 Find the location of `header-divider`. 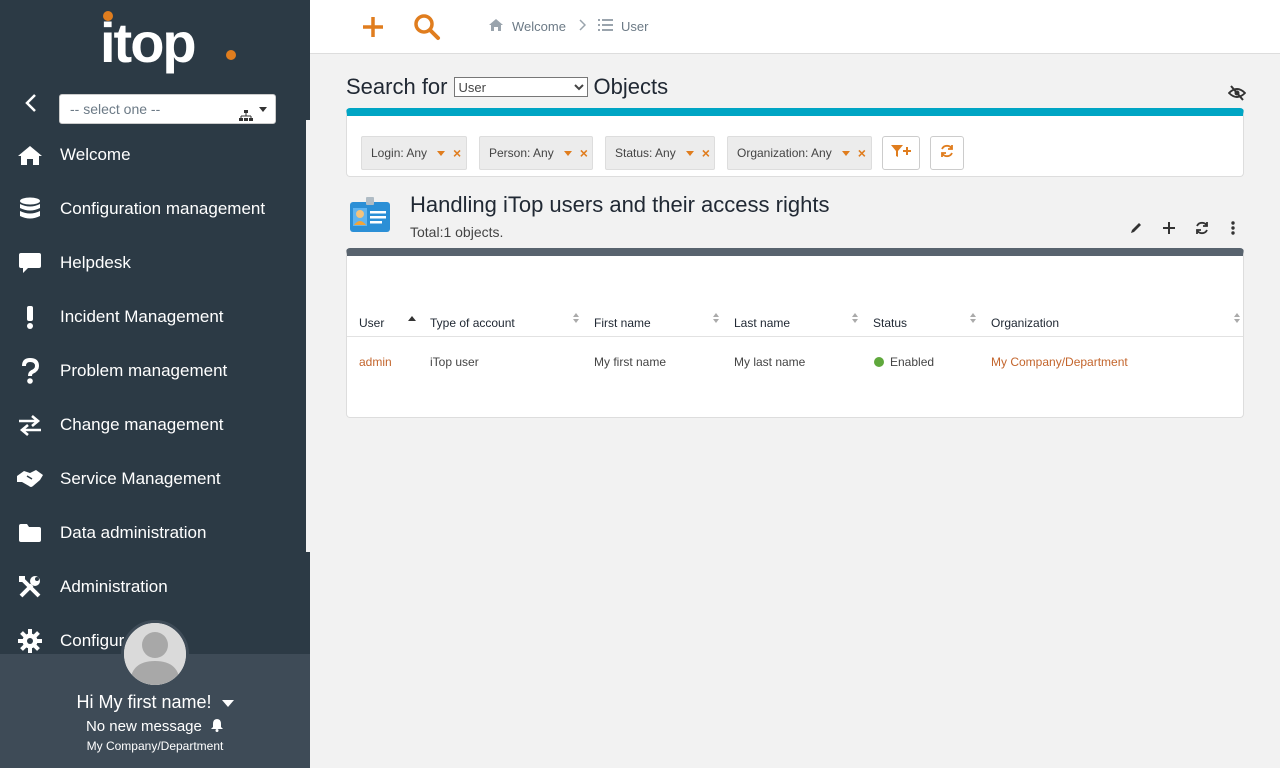

header-divider is located at coordinates (795, 336).